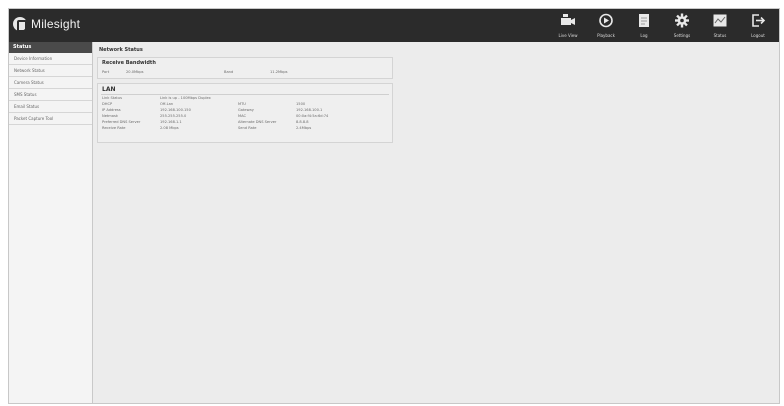  What do you see at coordinates (245, 72) in the screenshot?
I see `bandwidth-row: Port 20.0Mbps Band 11.2Mbps` at bounding box center [245, 72].